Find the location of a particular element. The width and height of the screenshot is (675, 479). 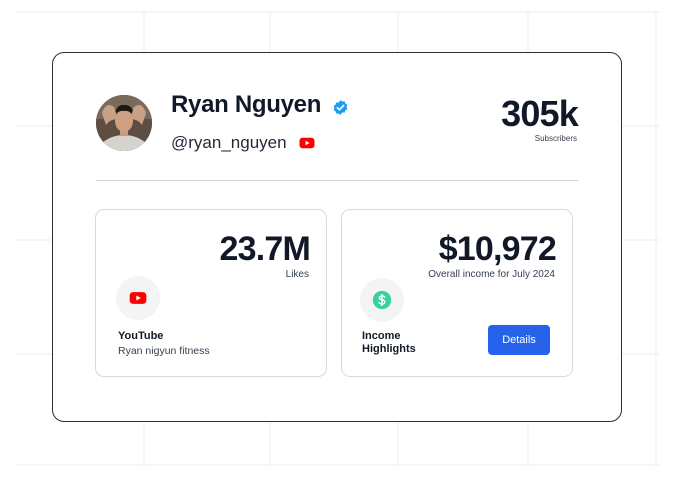

profile-name: Ryan Nguyen is located at coordinates (246, 104).